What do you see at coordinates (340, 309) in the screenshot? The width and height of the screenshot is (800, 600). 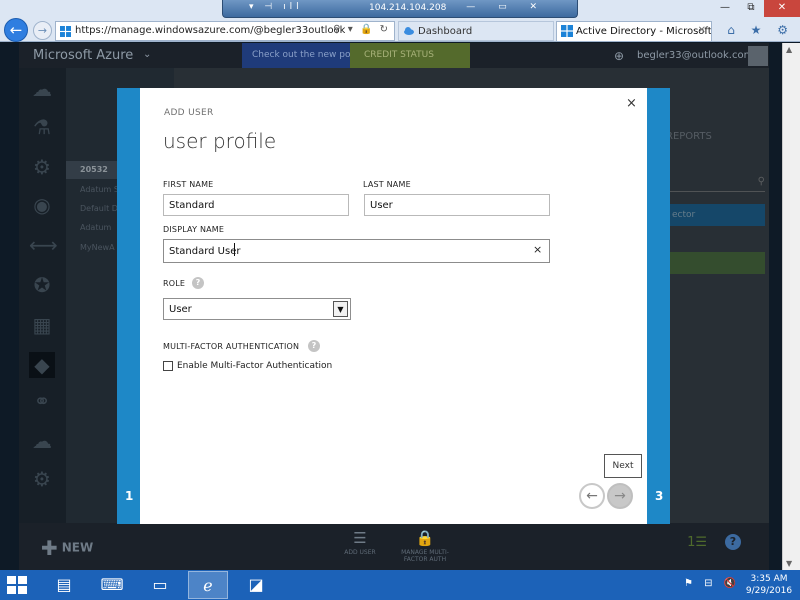 I see `chevron-down-icon: ▼` at bounding box center [340, 309].